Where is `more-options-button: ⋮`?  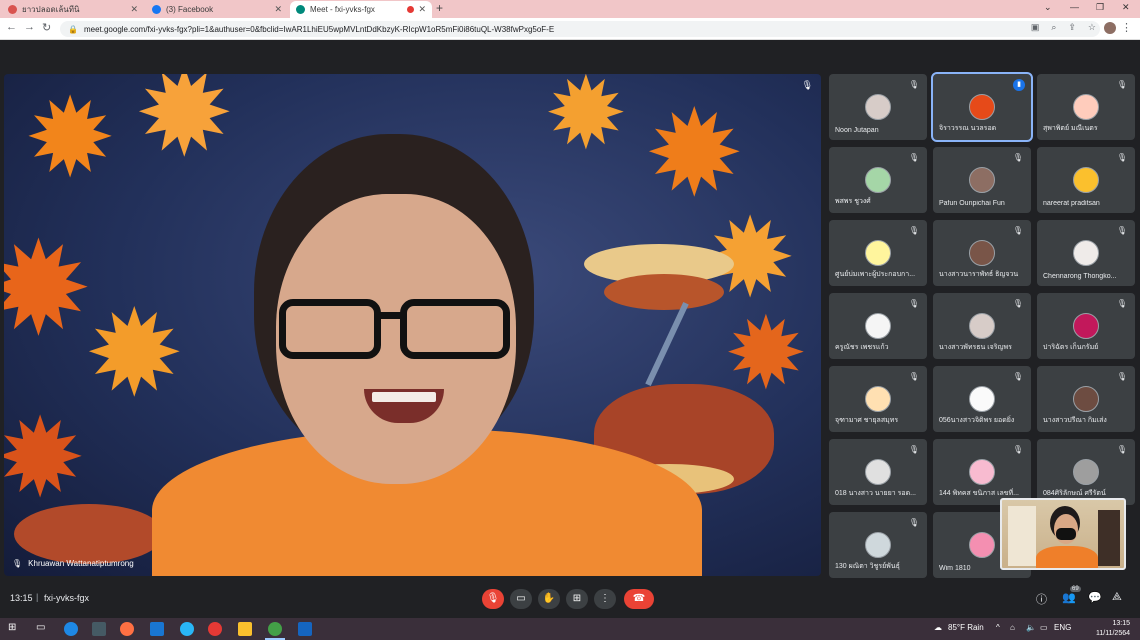 more-options-button: ⋮ is located at coordinates (605, 599).